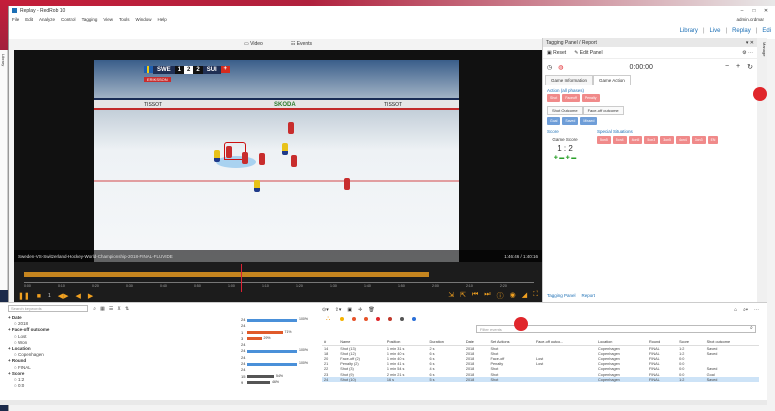 The image size is (775, 411). I want to click on info-icon: ⓘ, so click(500, 296).